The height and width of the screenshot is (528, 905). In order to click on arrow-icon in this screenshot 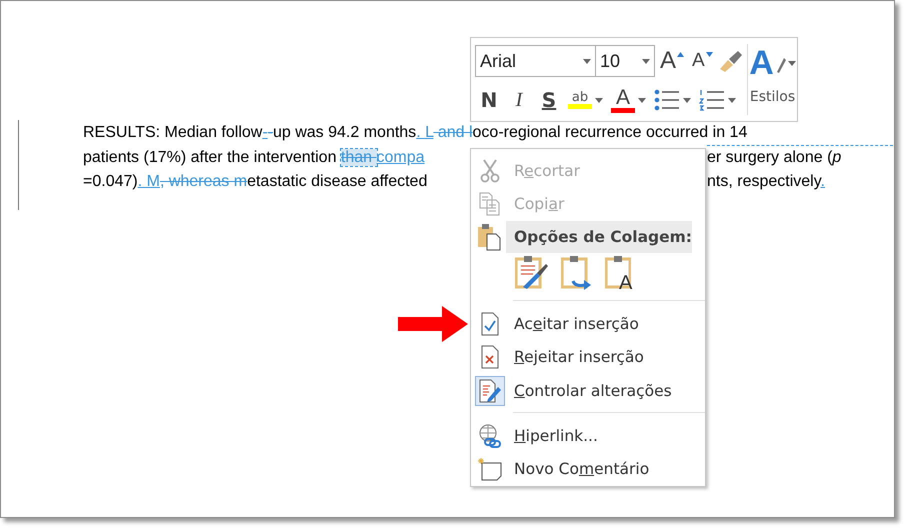, I will do `click(433, 324)`.